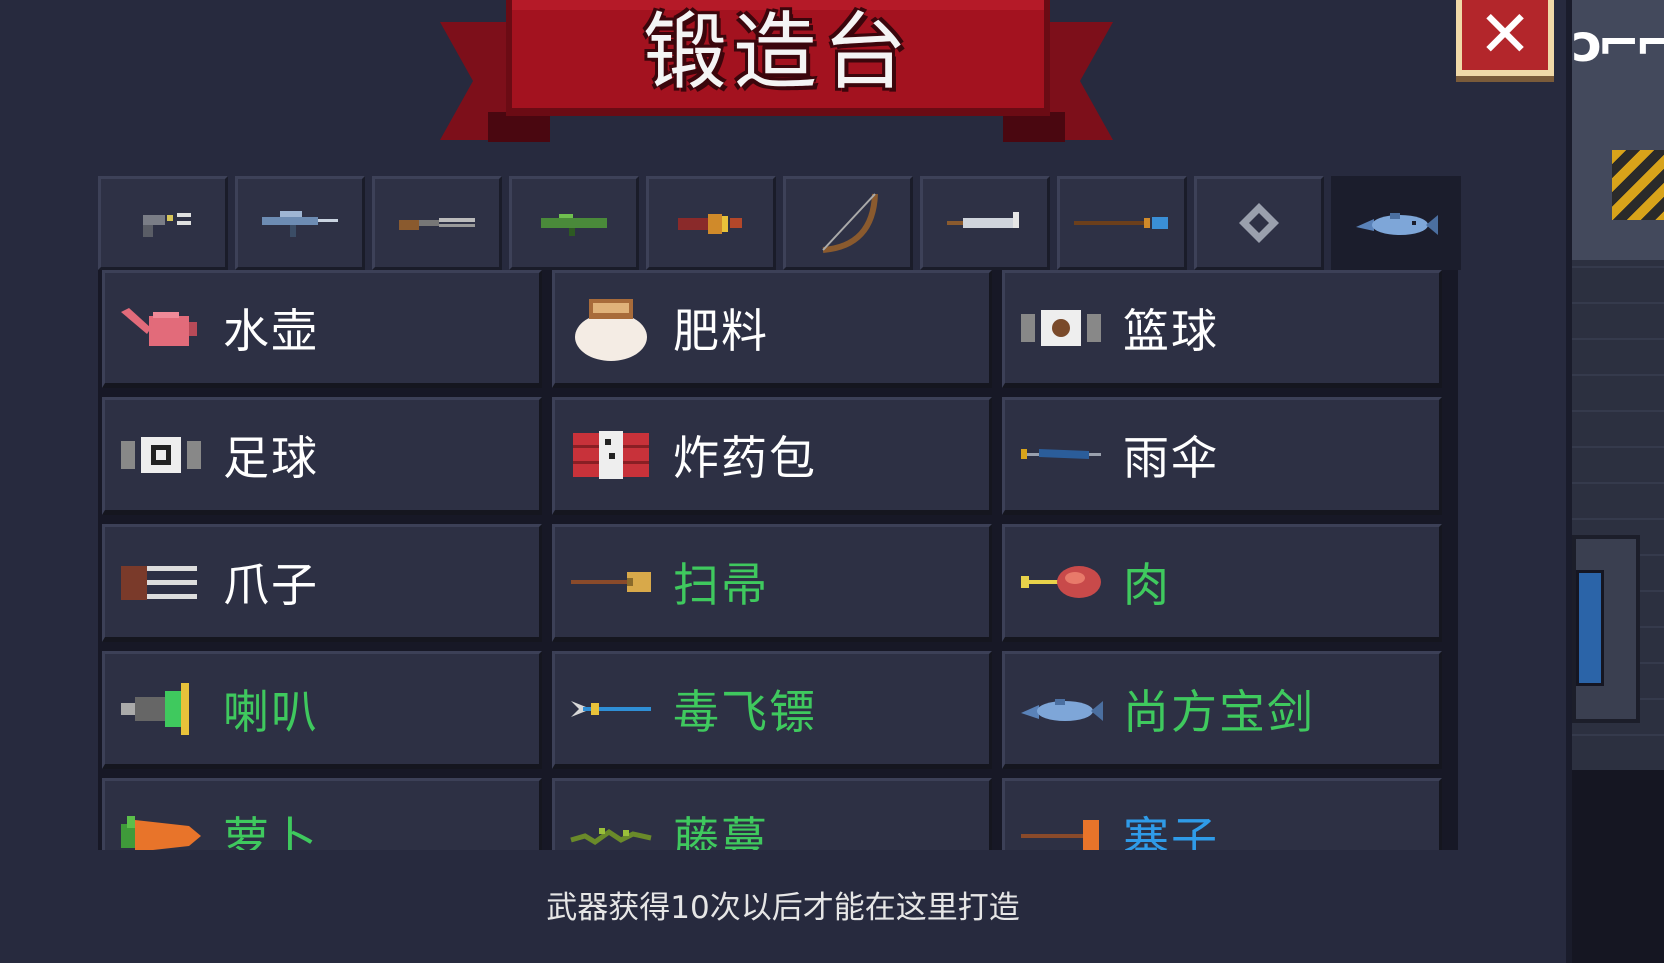  I want to click on plunger-icon, so click(1060, 835).